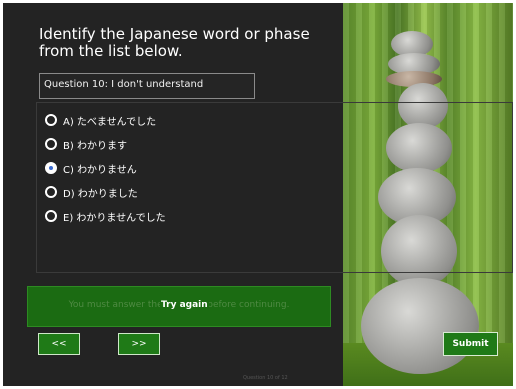 This screenshot has width=516, height=389. Describe the element at coordinates (95, 146) in the screenshot. I see `option-label: B) わかります` at that location.